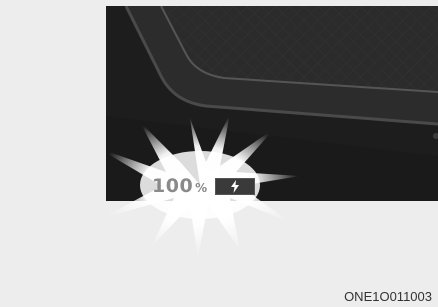 The width and height of the screenshot is (438, 307). Describe the element at coordinates (173, 186) in the screenshot. I see `charge-percentage: 100` at that location.